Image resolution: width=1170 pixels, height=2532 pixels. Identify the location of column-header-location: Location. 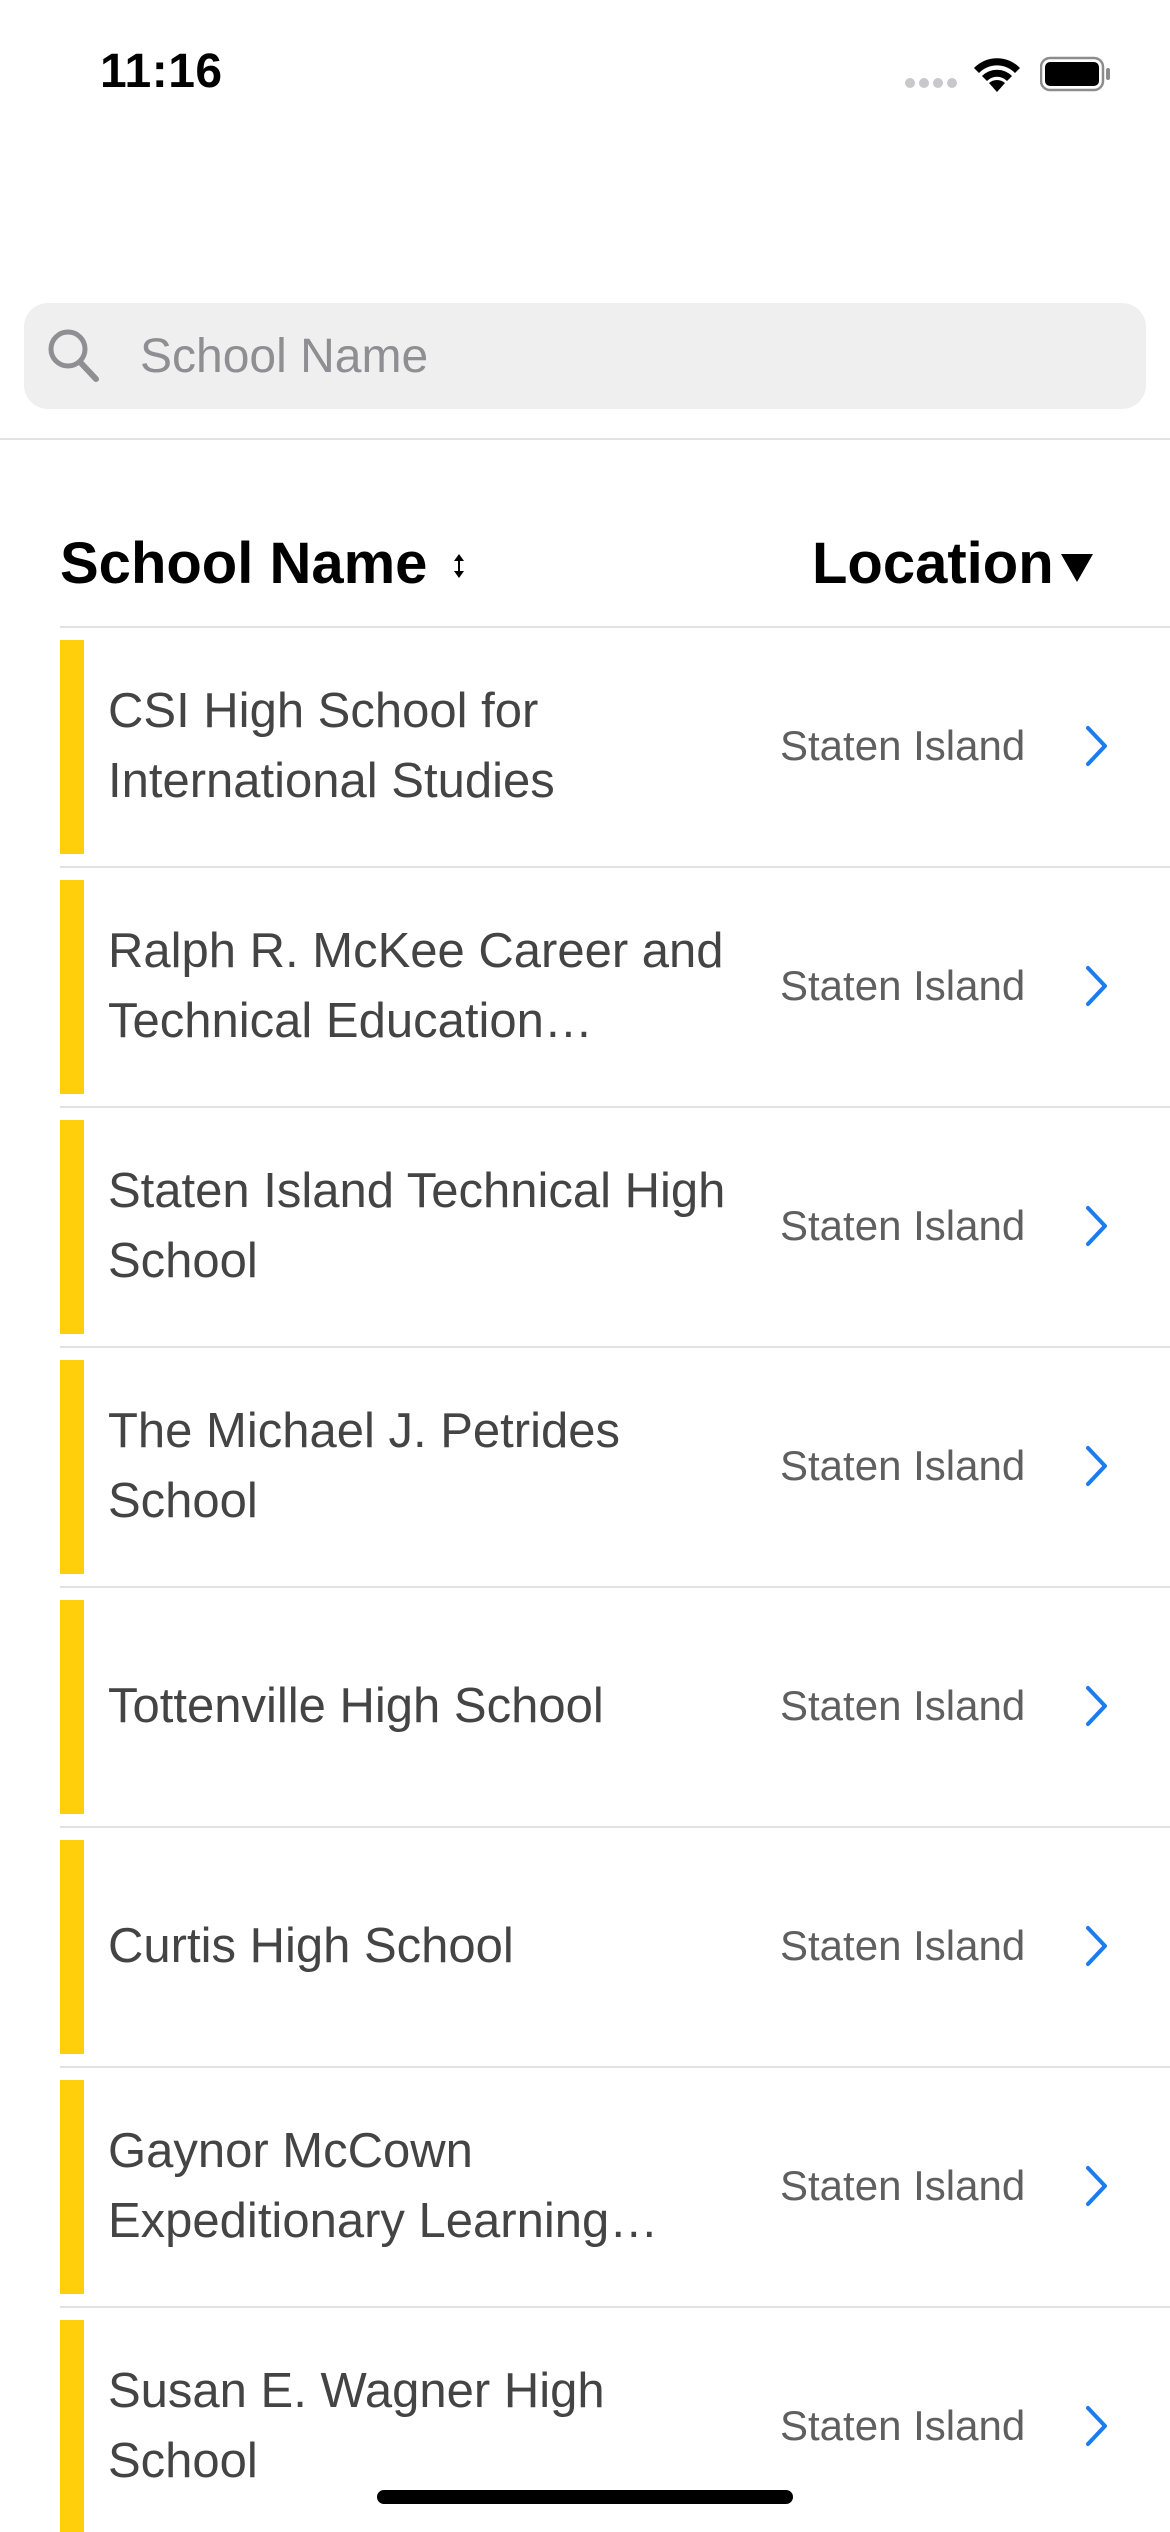
(933, 563).